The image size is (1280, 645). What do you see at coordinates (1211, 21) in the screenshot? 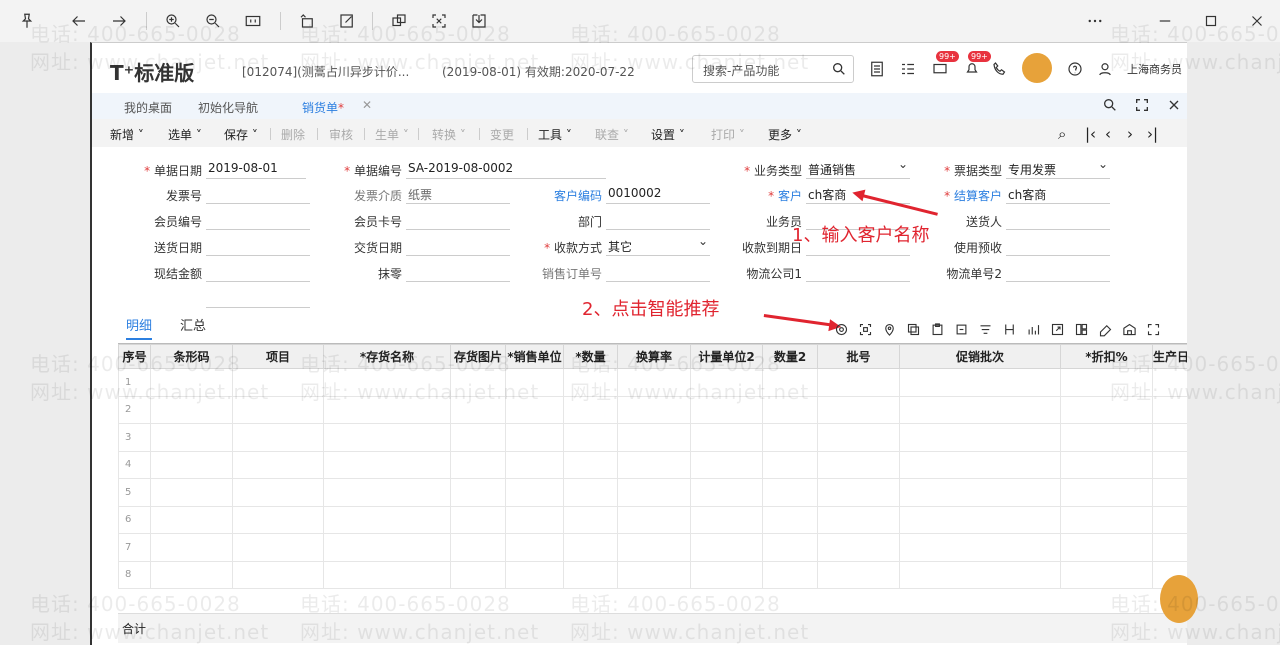
I see `maximize-icon` at bounding box center [1211, 21].